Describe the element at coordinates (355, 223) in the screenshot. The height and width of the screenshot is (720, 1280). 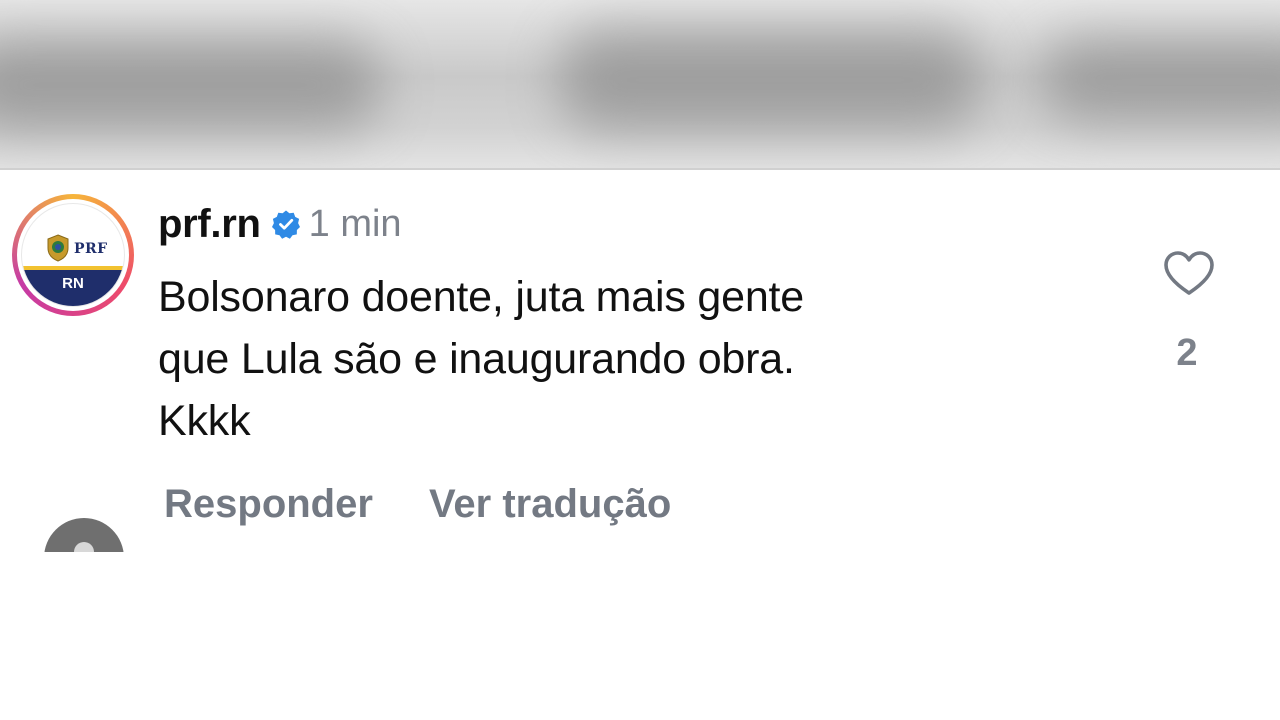
I see `timestamp: 1 min` at that location.